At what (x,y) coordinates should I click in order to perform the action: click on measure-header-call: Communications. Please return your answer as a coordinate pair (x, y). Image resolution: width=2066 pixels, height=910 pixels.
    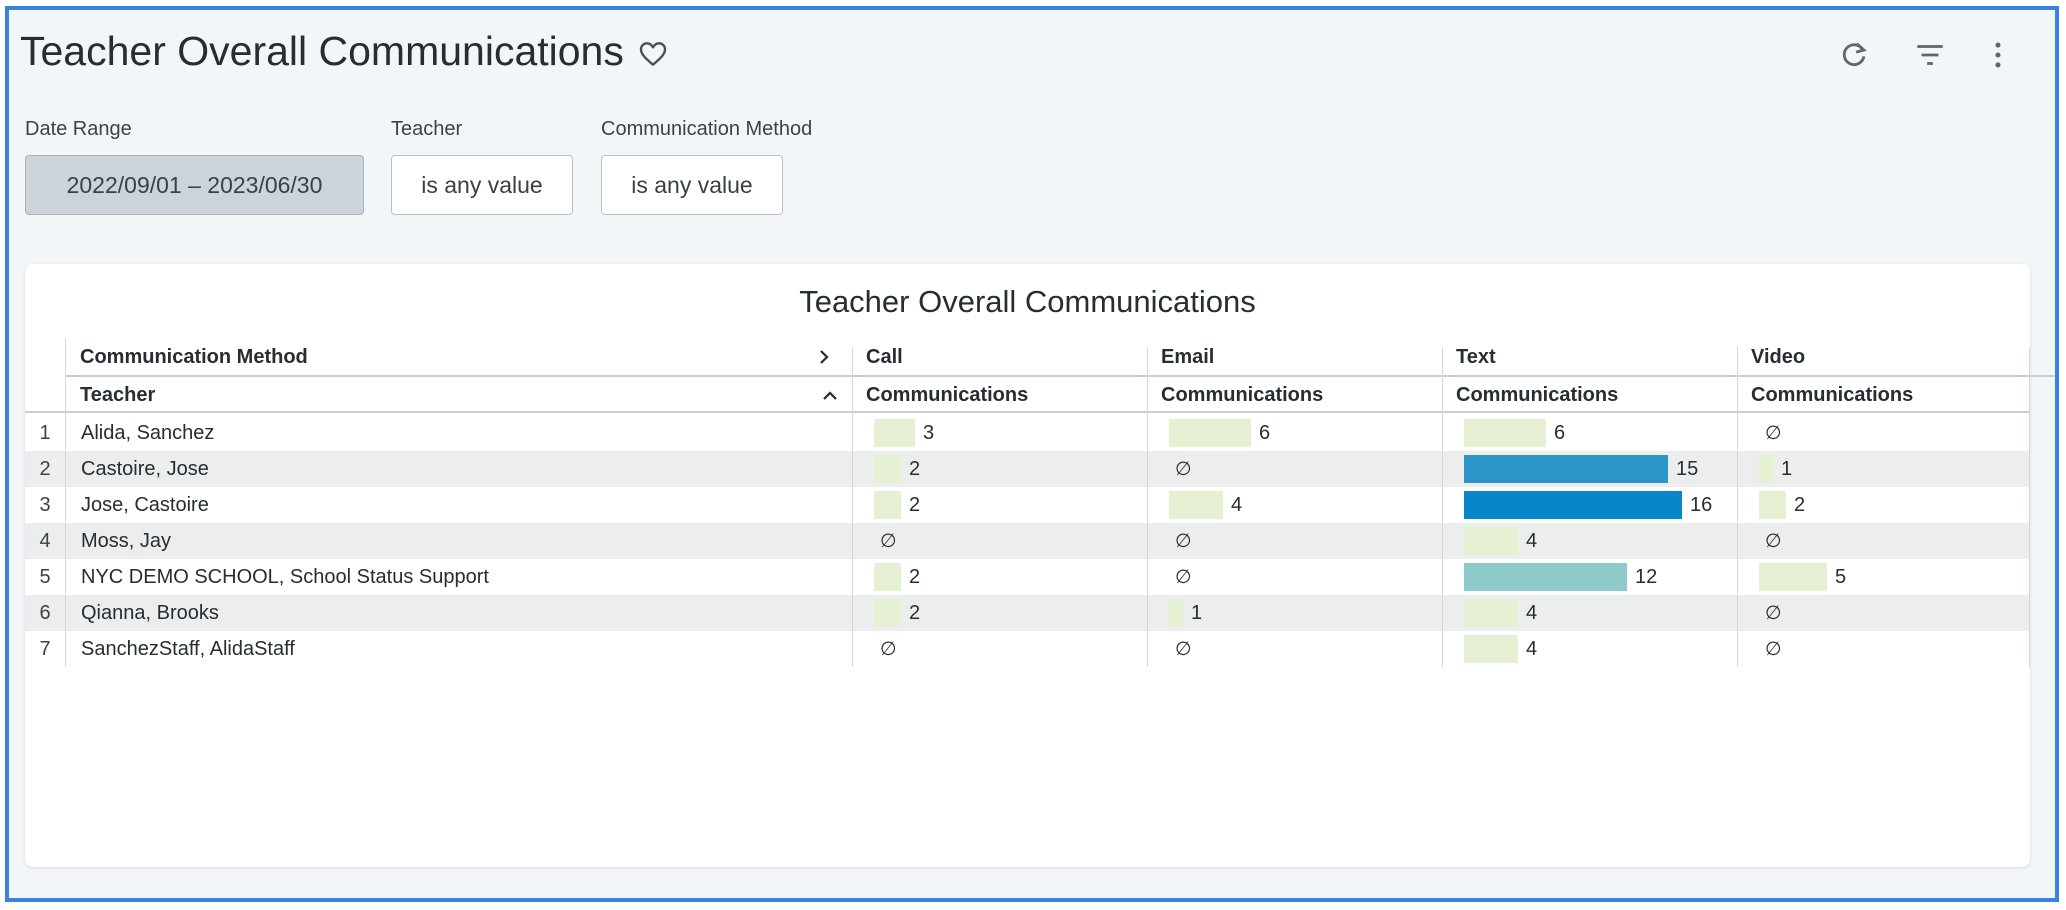
    Looking at the image, I should click on (947, 395).